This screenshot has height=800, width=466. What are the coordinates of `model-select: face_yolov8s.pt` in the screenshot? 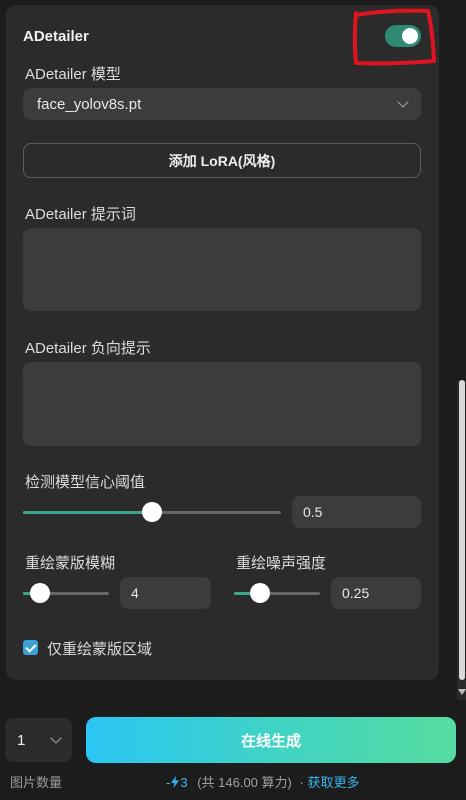 It's located at (222, 104).